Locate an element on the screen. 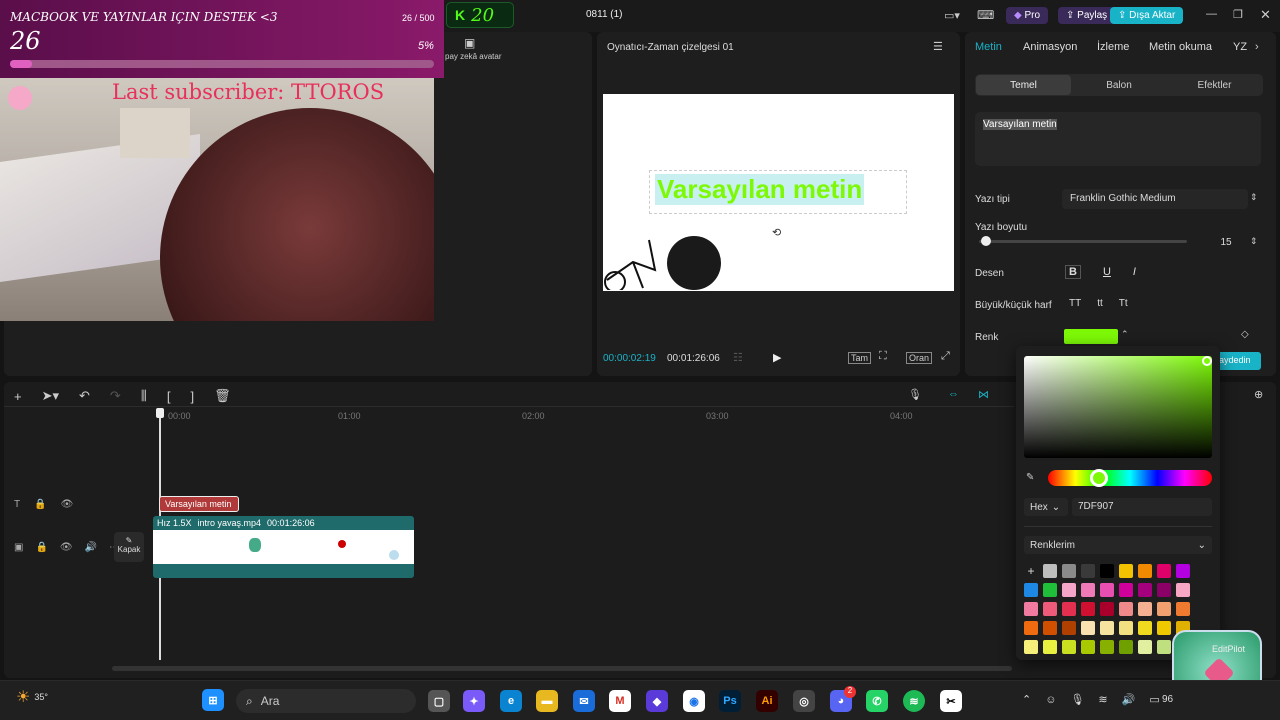 The width and height of the screenshot is (1280, 720). cover-button: ✎ Kapak is located at coordinates (129, 547).